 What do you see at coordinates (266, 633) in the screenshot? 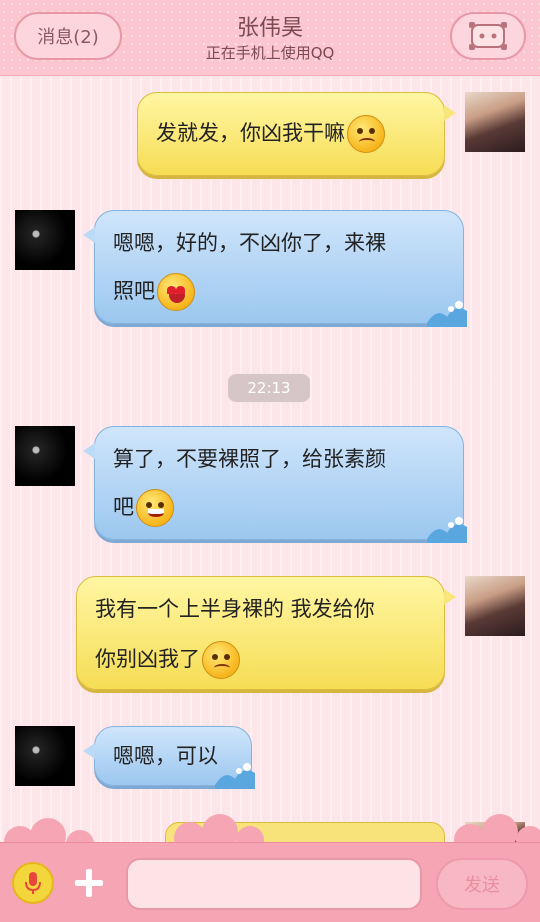
I see `message-bubble-outgoing: 我有一个上半身裸的 我发给你 你别凶我了` at bounding box center [266, 633].